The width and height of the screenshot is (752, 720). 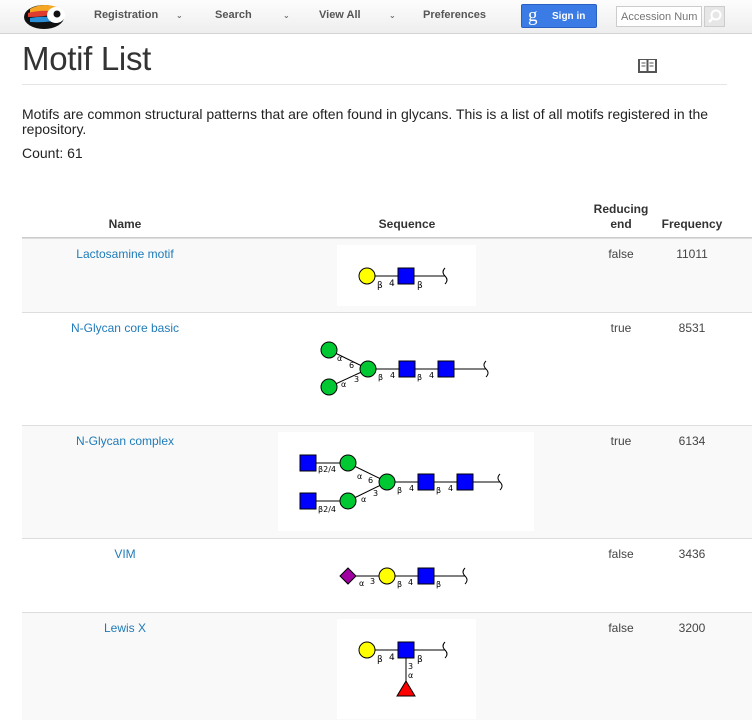 I want to click on title-divider, so click(x=374, y=84).